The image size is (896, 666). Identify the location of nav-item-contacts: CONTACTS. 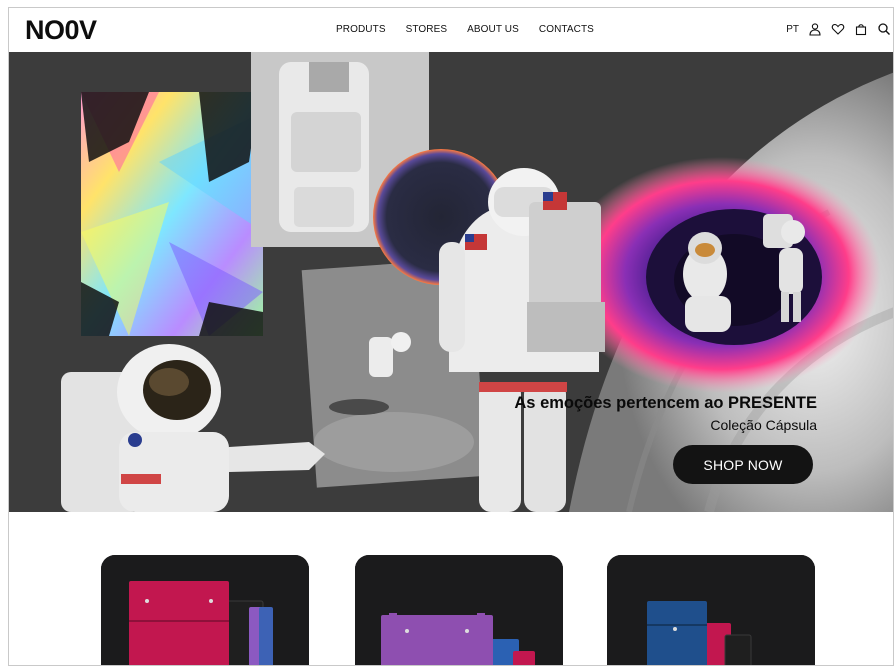
(566, 29).